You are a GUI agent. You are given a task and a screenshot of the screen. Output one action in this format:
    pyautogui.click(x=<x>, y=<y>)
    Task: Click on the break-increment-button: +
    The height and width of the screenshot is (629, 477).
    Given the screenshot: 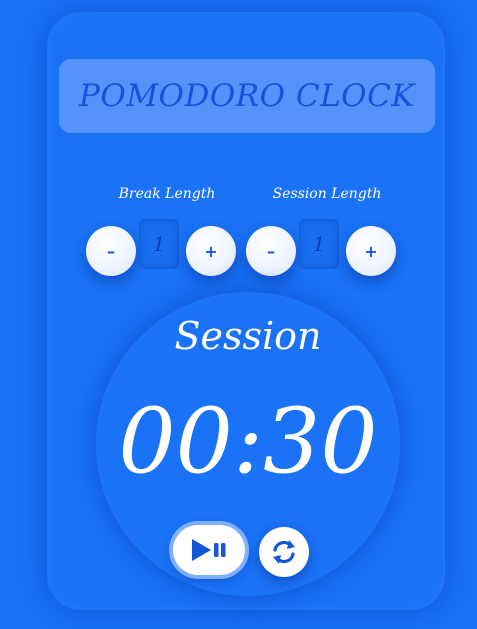 What is the action you would take?
    pyautogui.click(x=211, y=251)
    